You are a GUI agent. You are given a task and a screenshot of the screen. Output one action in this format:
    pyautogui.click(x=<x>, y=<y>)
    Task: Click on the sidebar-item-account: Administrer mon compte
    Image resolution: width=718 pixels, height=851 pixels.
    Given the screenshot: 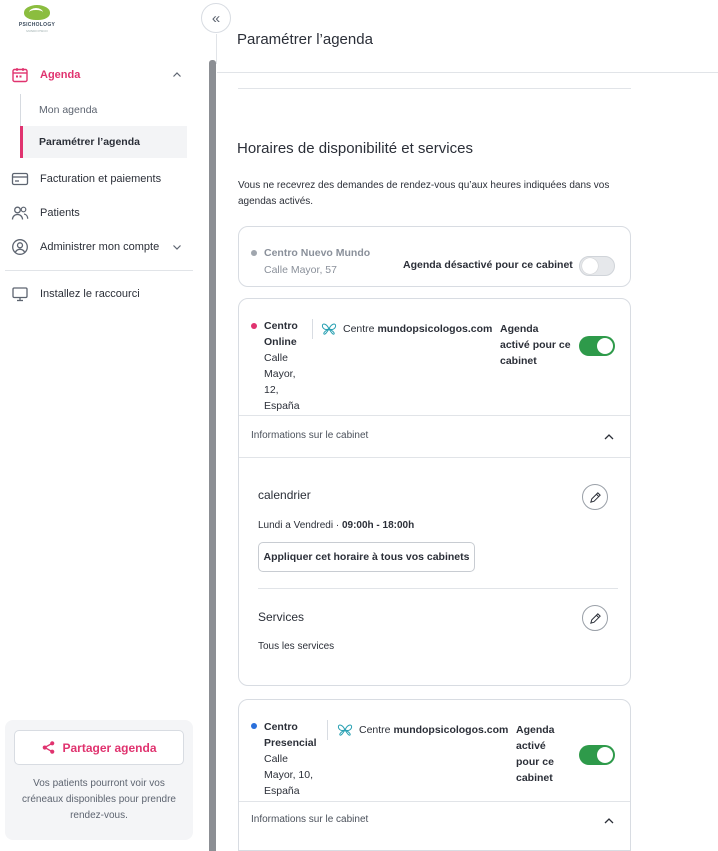 What is the action you would take?
    pyautogui.click(x=96, y=247)
    